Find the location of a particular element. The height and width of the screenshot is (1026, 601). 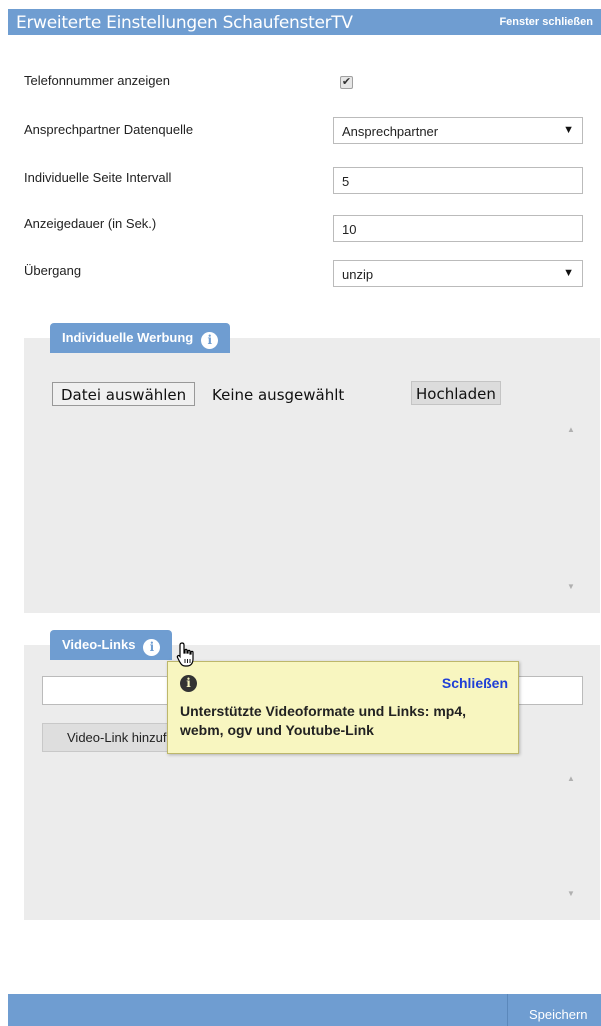

tooltip-close-link: Schließen is located at coordinates (475, 683).